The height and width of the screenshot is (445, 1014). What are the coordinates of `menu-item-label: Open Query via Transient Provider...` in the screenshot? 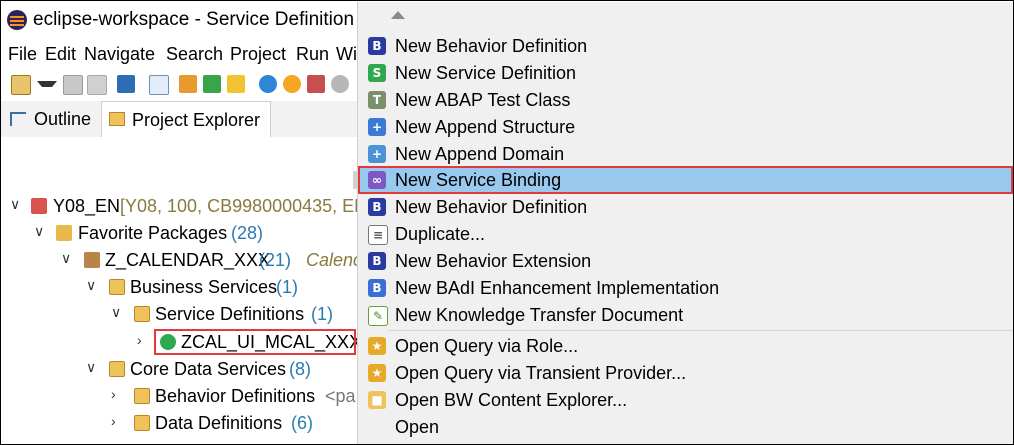 It's located at (541, 373).